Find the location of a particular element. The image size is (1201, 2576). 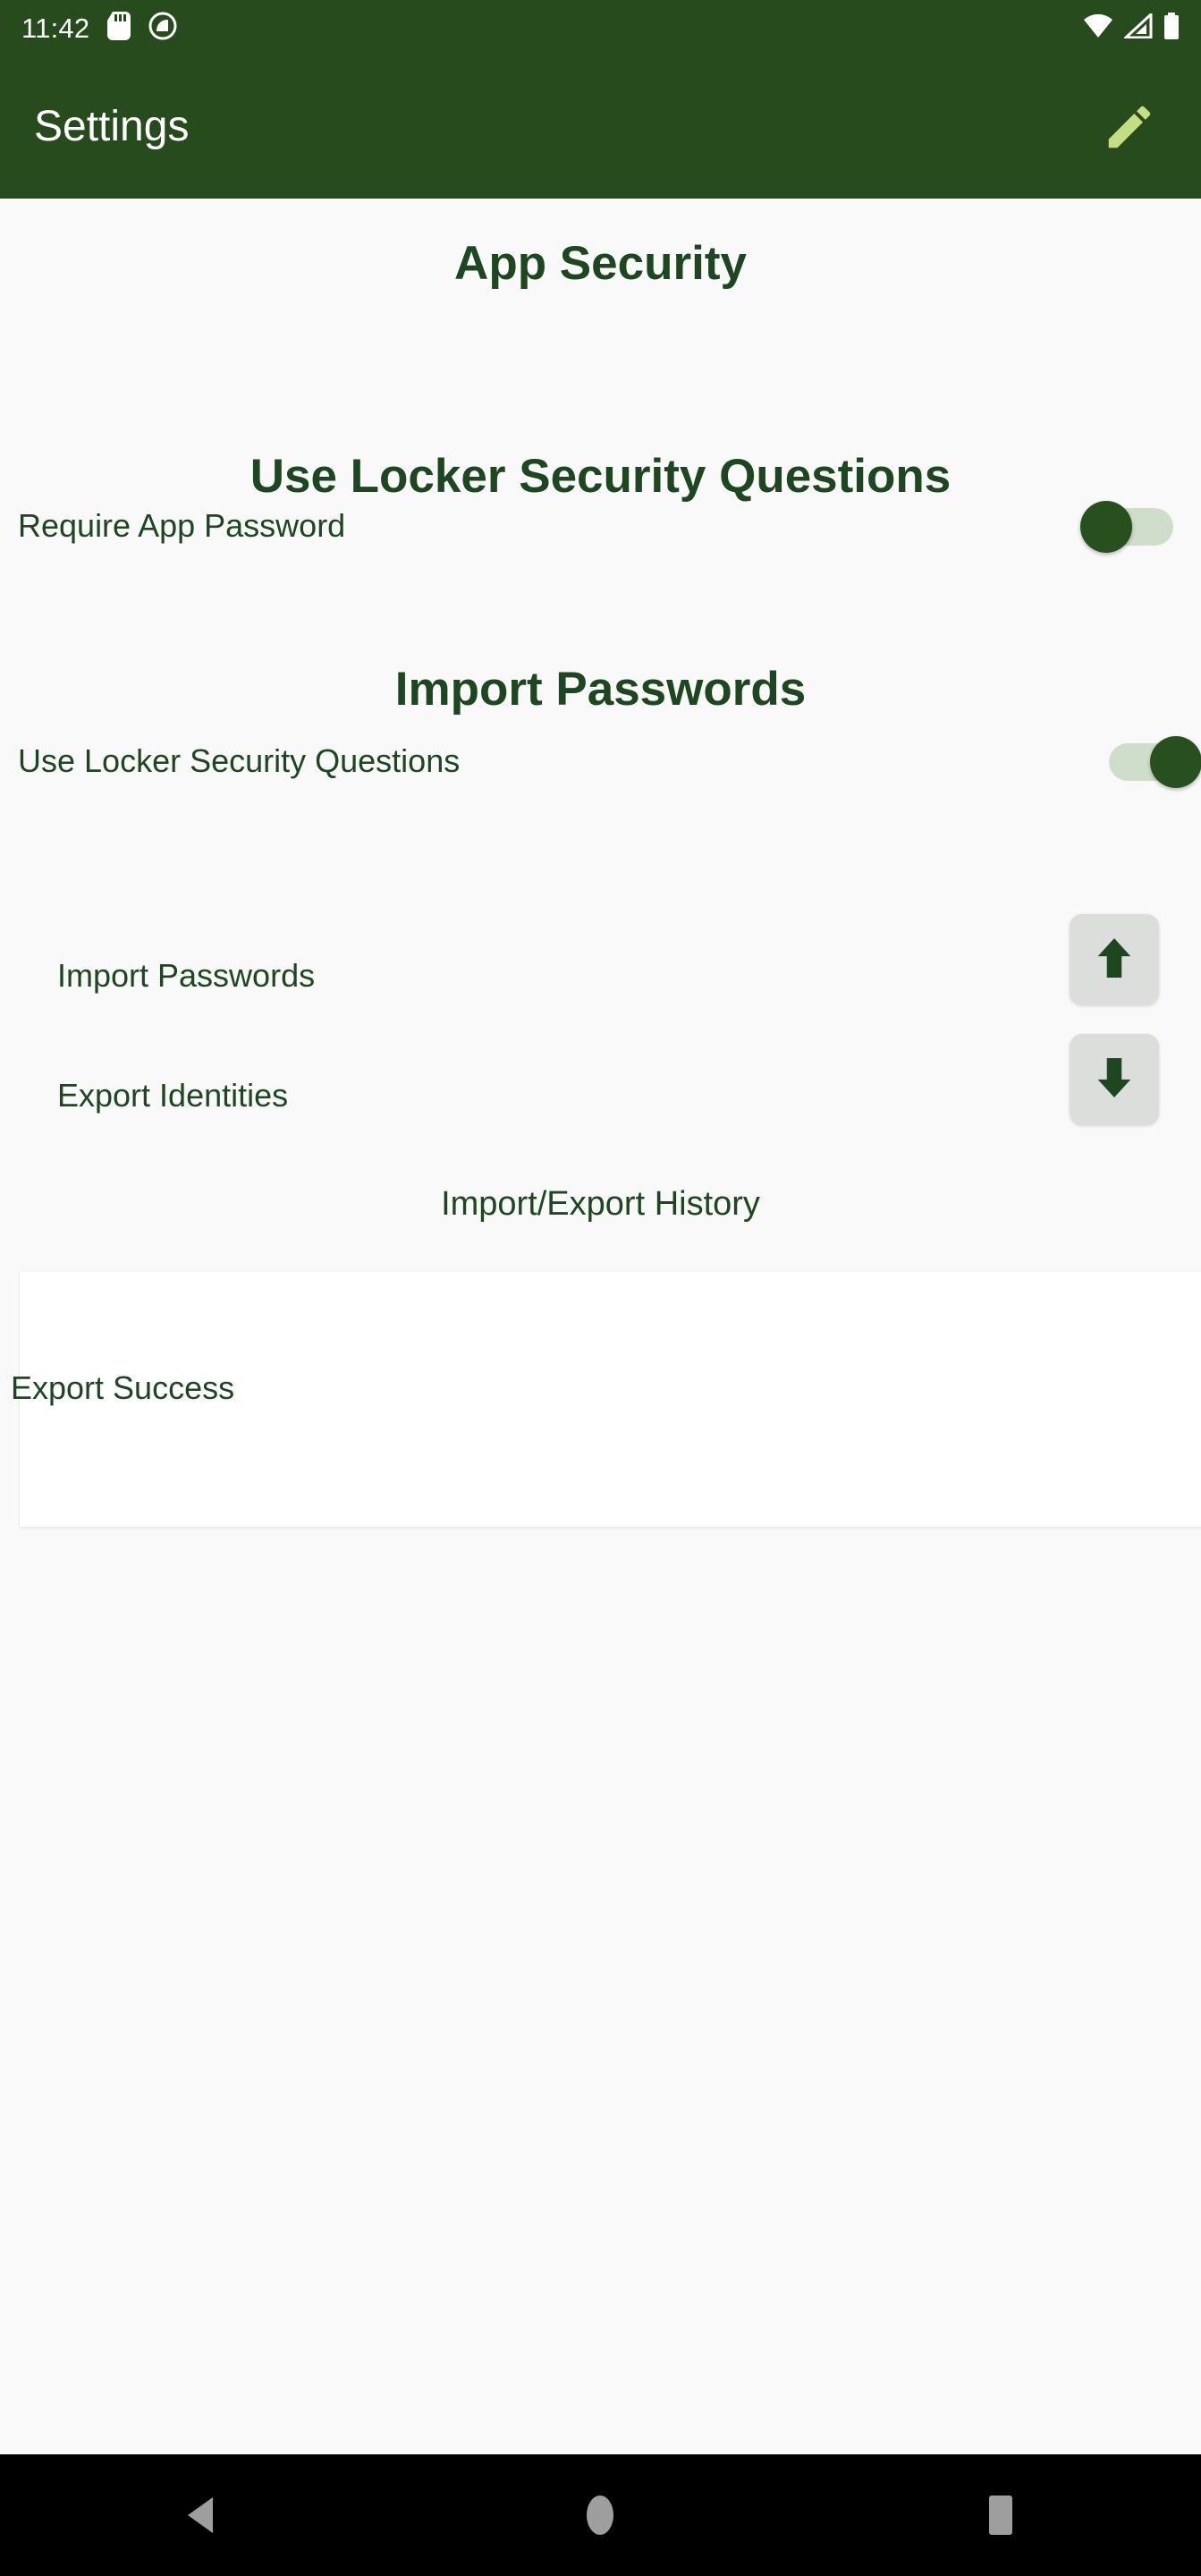

edit-pencil-icon is located at coordinates (1129, 127).